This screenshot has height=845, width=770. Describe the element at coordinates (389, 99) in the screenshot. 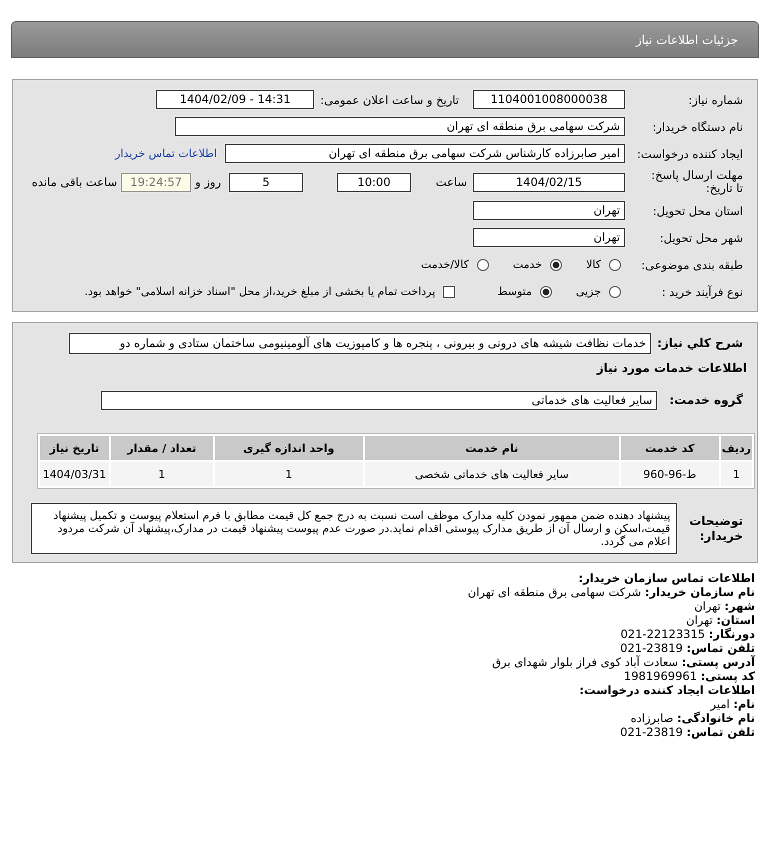

I see `field-label: تاریخ و ساعت اعلان عمومی:` at that location.